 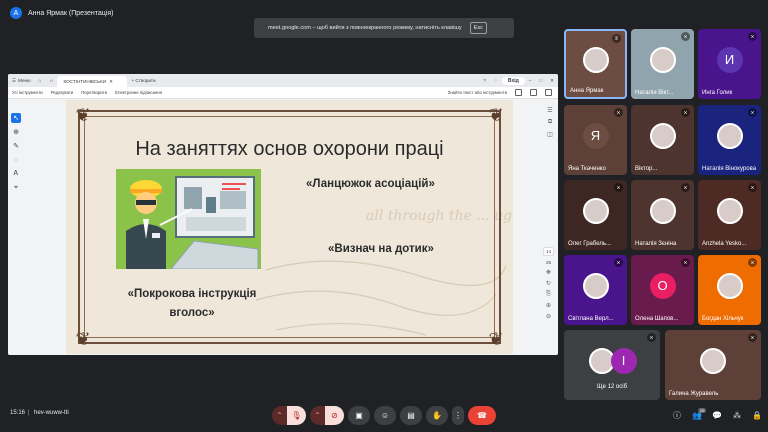 What do you see at coordinates (662, 215) in the screenshot?
I see `participant-tile: ⨯ Наталія Зєніна` at bounding box center [662, 215].